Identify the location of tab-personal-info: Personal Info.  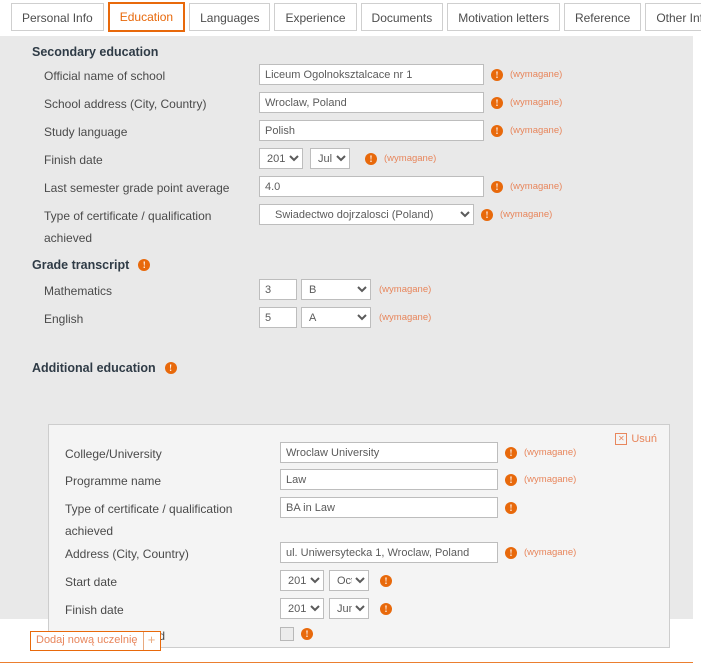
(57, 17).